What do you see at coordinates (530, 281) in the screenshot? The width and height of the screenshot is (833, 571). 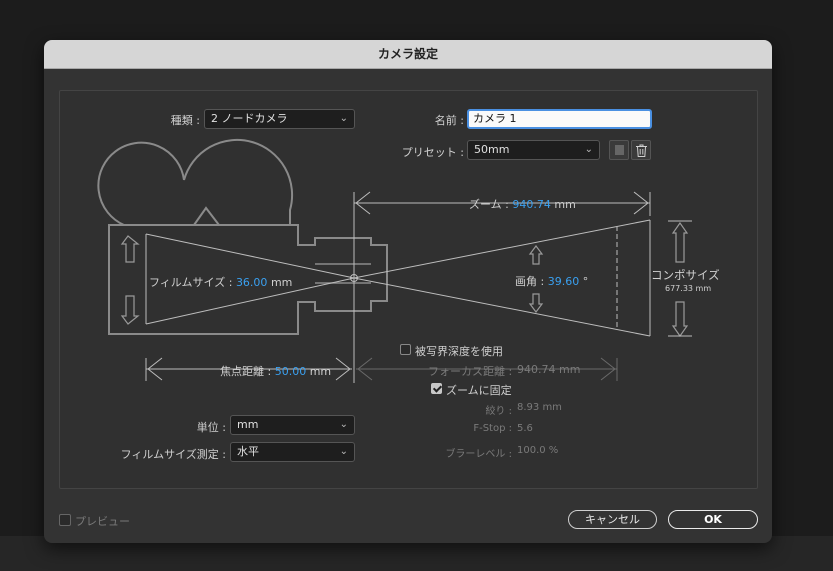 I see `angle-label: 画角 :` at bounding box center [530, 281].